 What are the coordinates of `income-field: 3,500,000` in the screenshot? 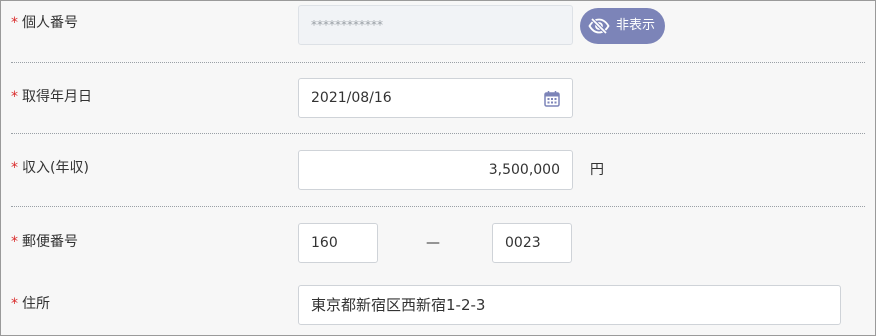 It's located at (435, 170).